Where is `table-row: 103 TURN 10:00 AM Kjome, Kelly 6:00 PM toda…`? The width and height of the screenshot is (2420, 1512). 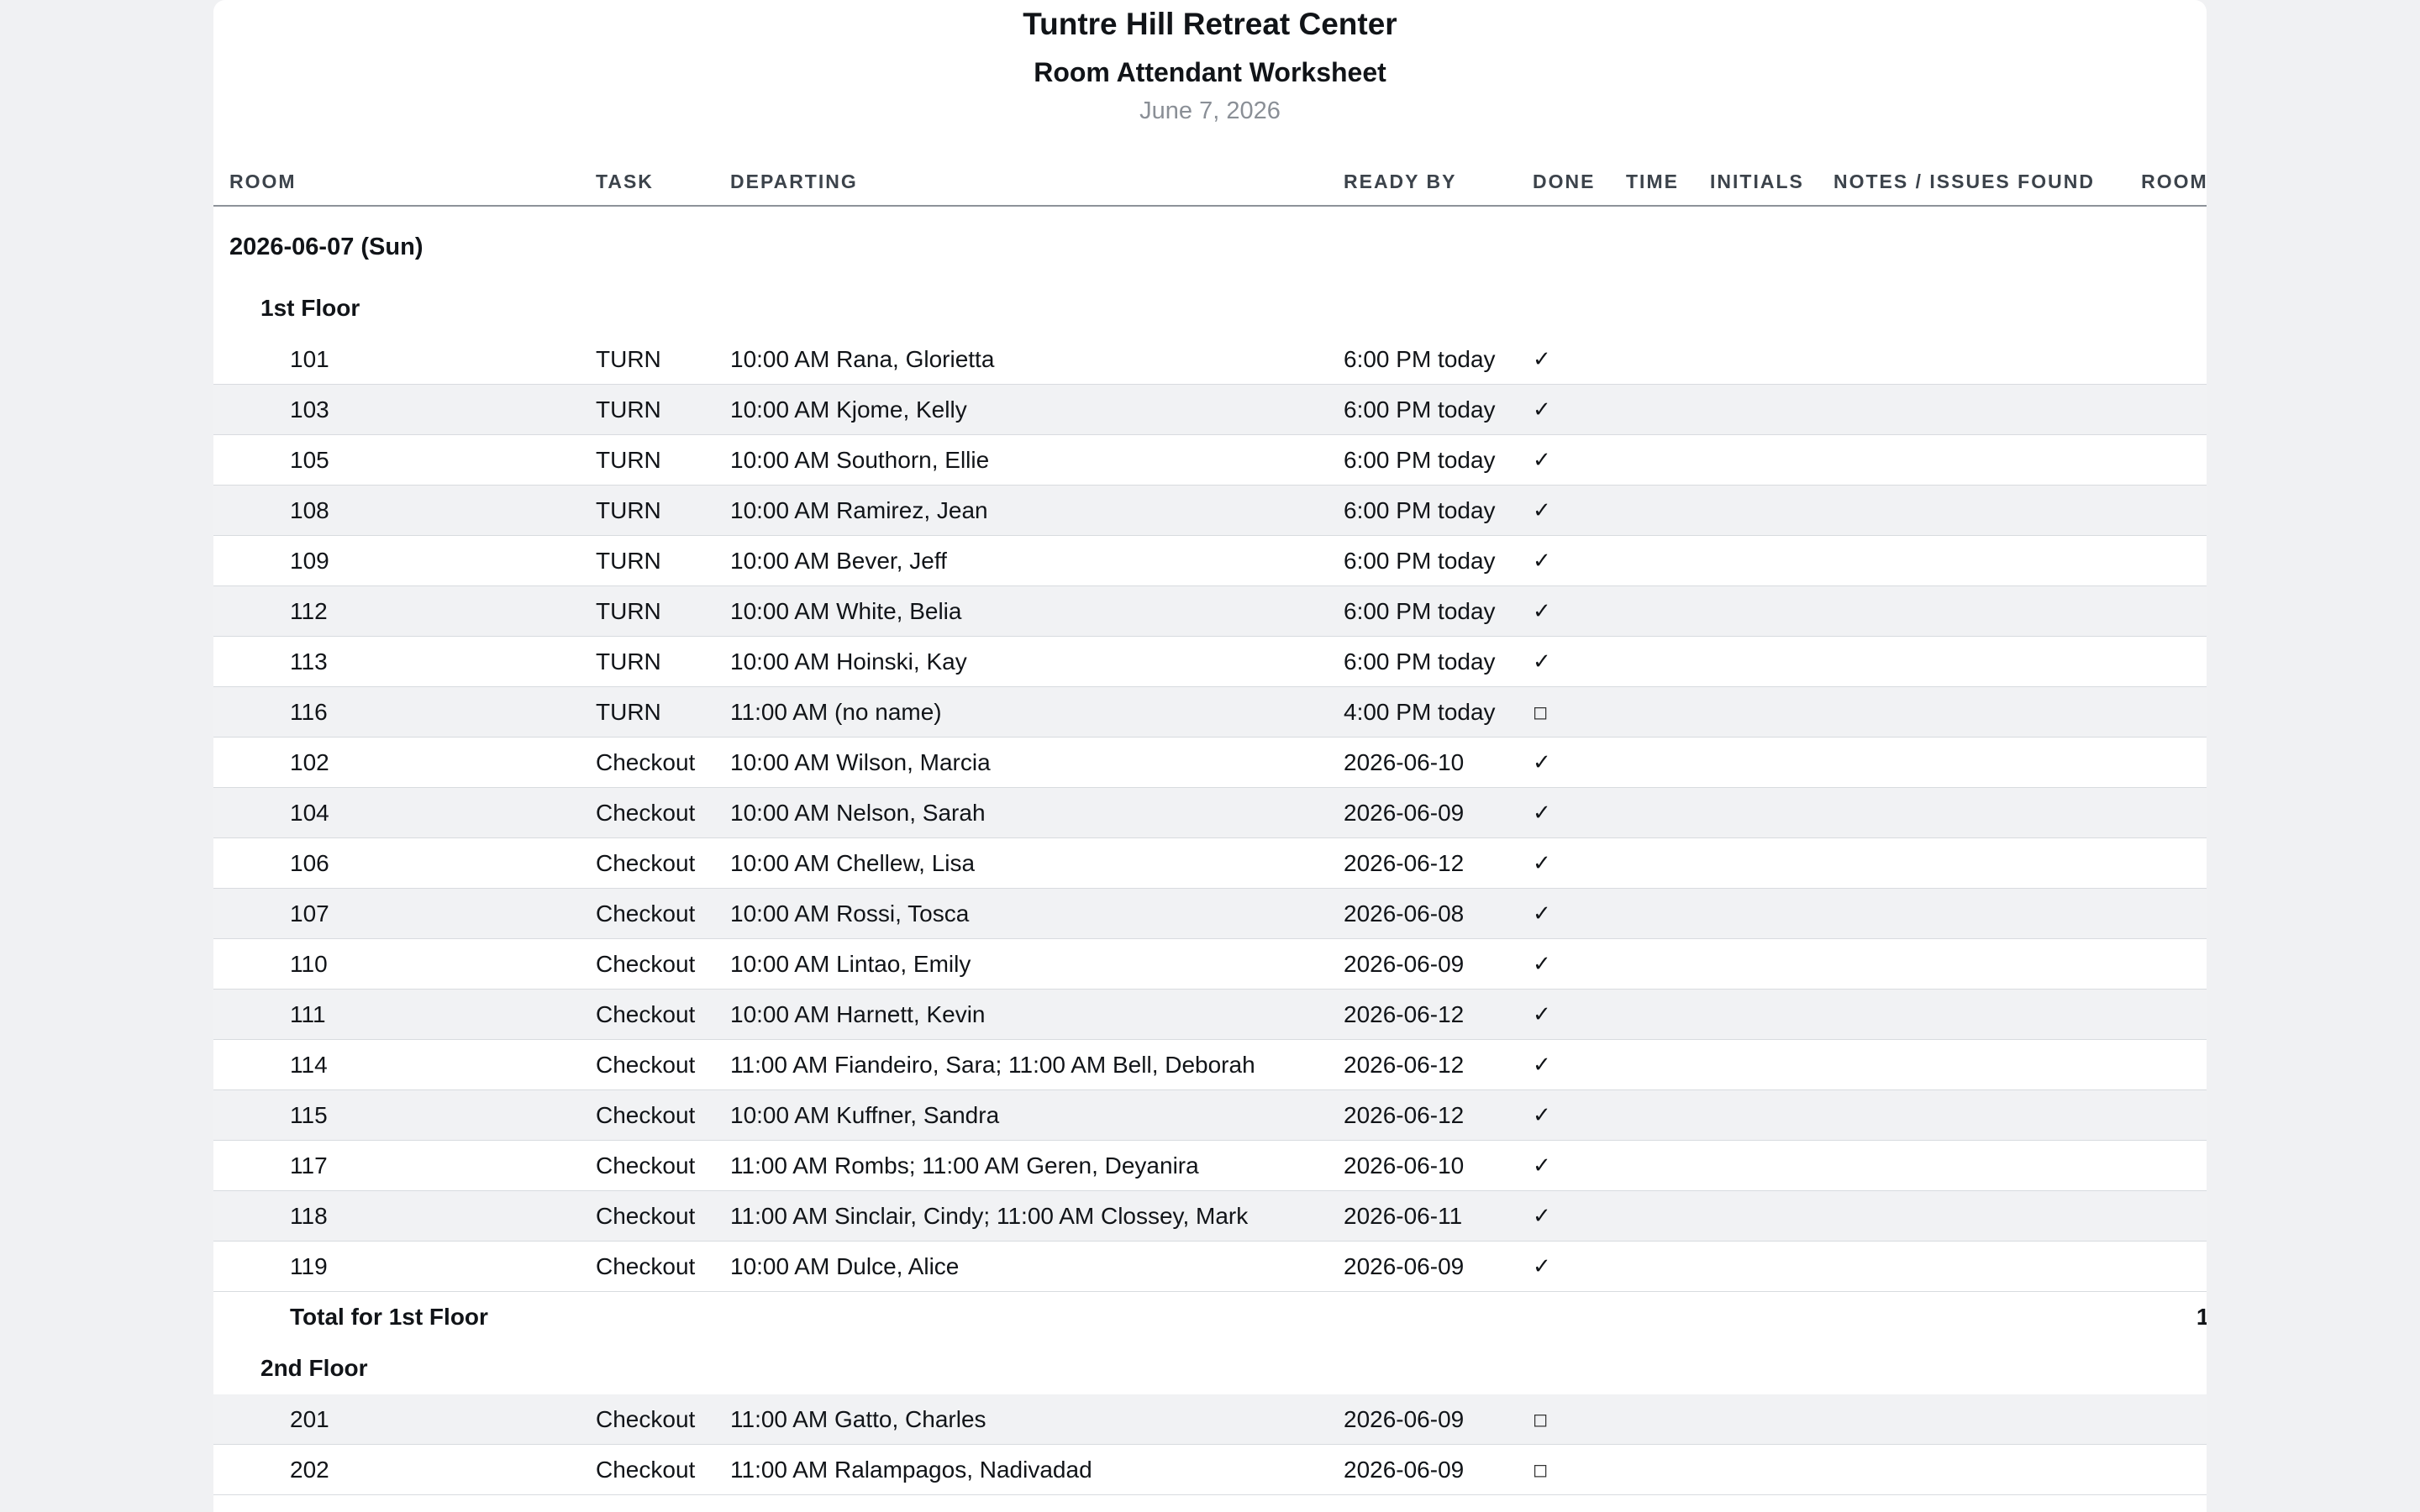
table-row: 103 TURN 10:00 AM Kjome, Kelly 6:00 PM toda… is located at coordinates (1210, 409).